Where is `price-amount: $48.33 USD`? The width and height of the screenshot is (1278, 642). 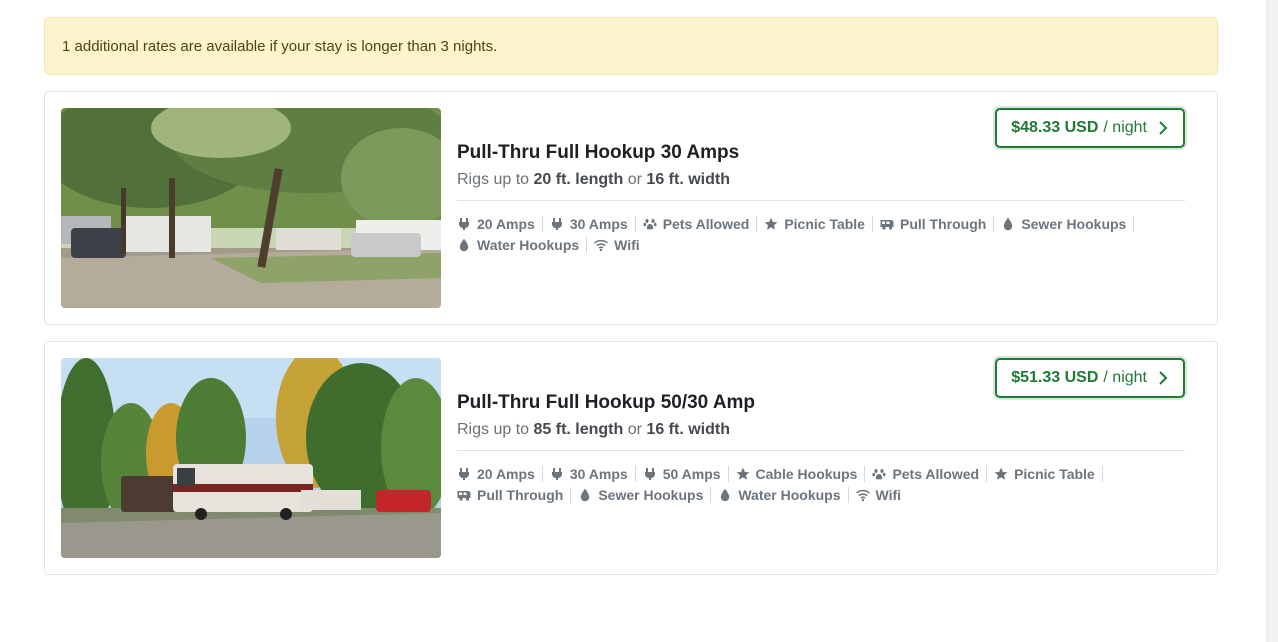
price-amount: $48.33 USD is located at coordinates (1055, 127).